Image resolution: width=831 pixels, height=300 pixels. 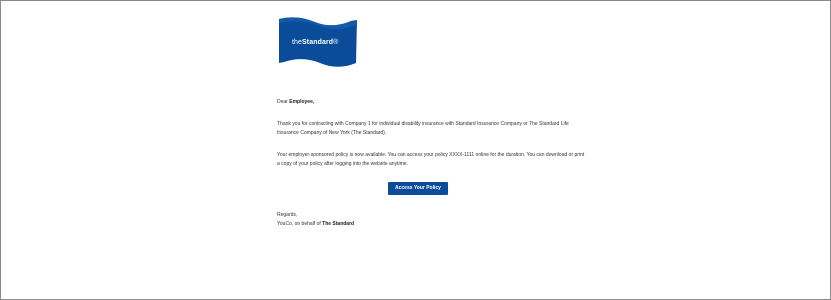 What do you see at coordinates (488, 123) in the screenshot?
I see `intro-text-company: Standard Insurance Company` at bounding box center [488, 123].